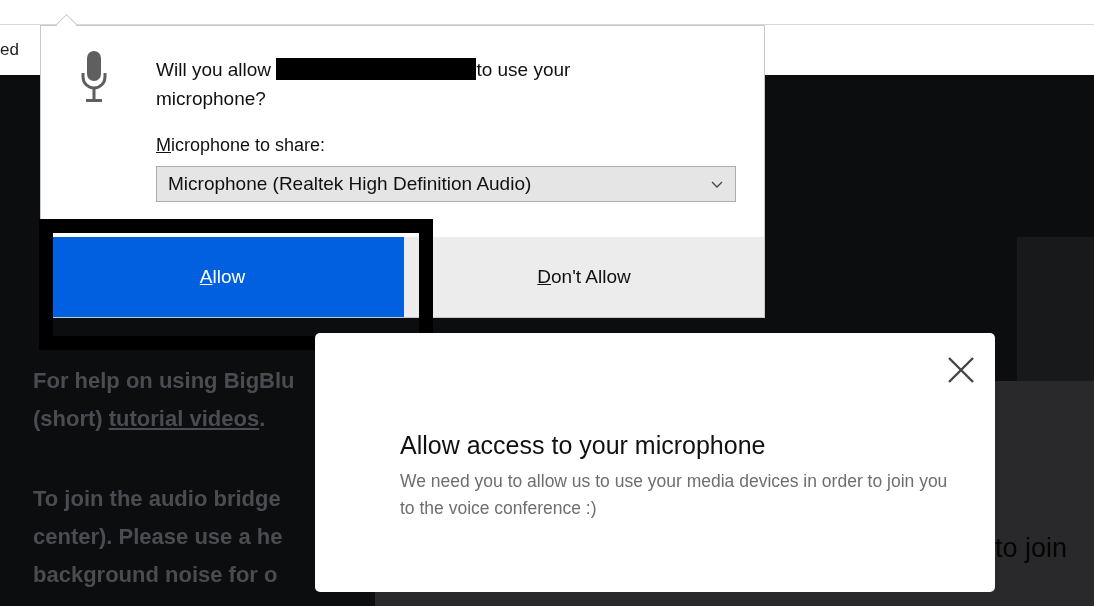  What do you see at coordinates (155, 575) in the screenshot?
I see `help-text: background noise for o` at bounding box center [155, 575].